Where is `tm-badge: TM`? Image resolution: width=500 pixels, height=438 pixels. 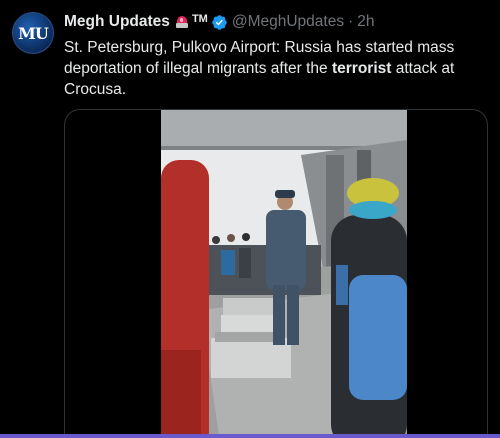
tm-badge: TM is located at coordinates (199, 19).